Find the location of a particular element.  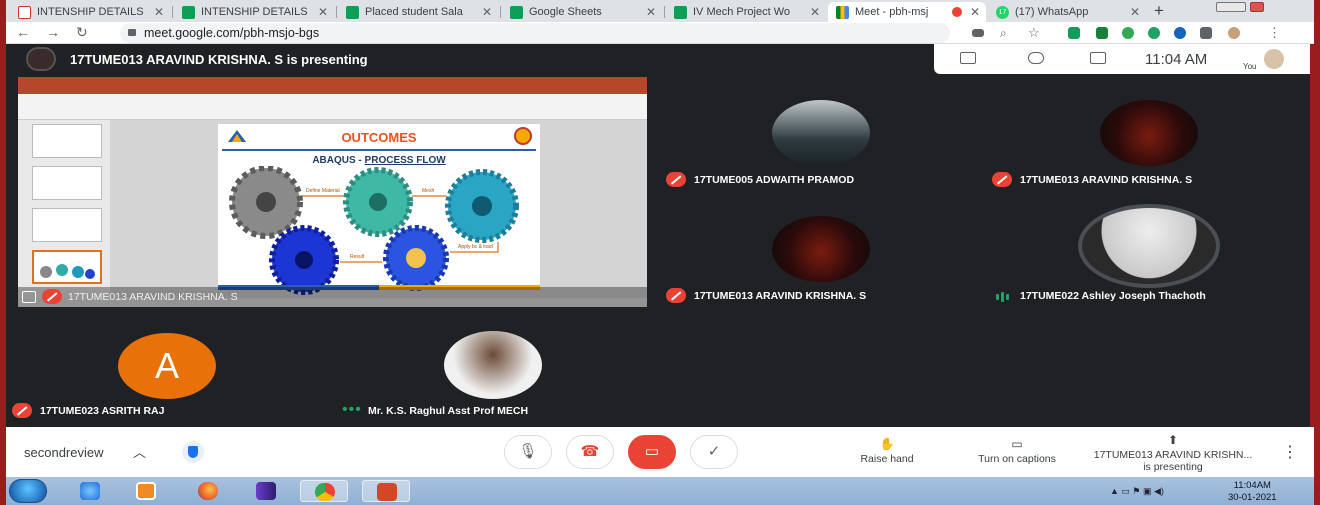

taskbar-media-player is located at coordinates (146, 491).